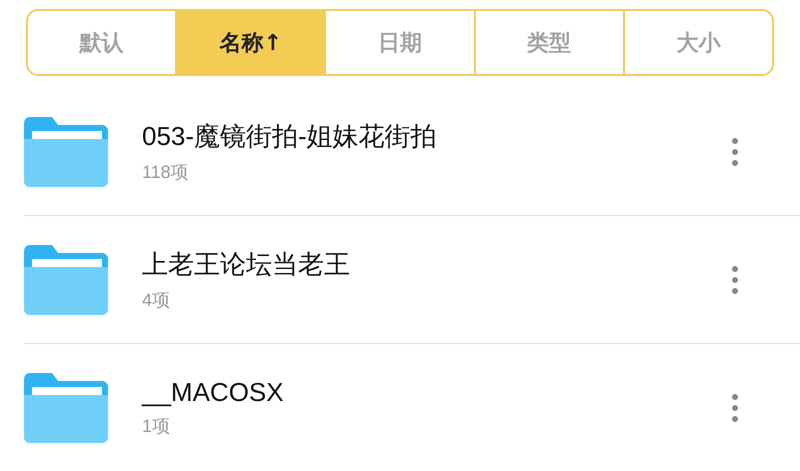 The width and height of the screenshot is (800, 471). What do you see at coordinates (246, 264) in the screenshot?
I see `folder-name: 上老王论坛当老王` at bounding box center [246, 264].